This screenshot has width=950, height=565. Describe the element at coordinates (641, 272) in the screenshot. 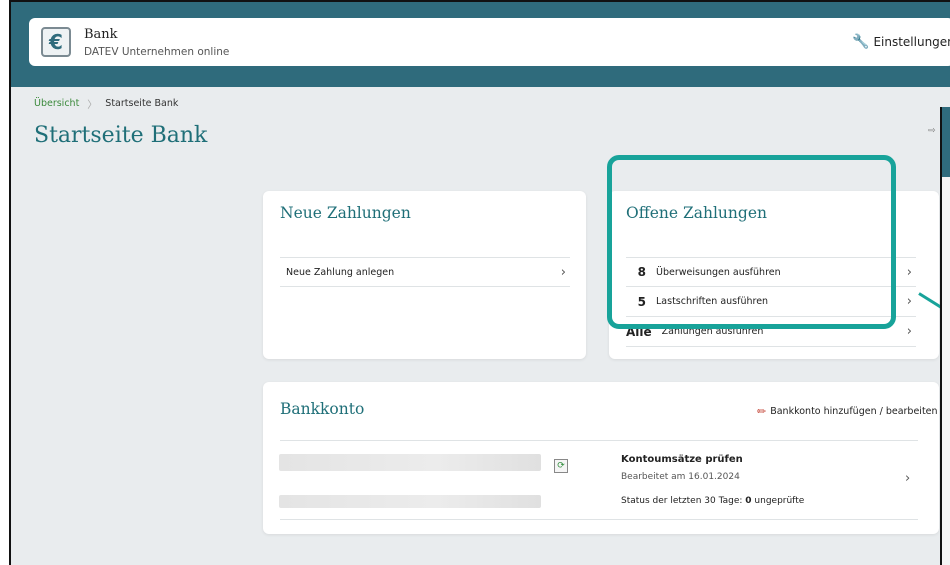

I see `row-count: 8` at that location.